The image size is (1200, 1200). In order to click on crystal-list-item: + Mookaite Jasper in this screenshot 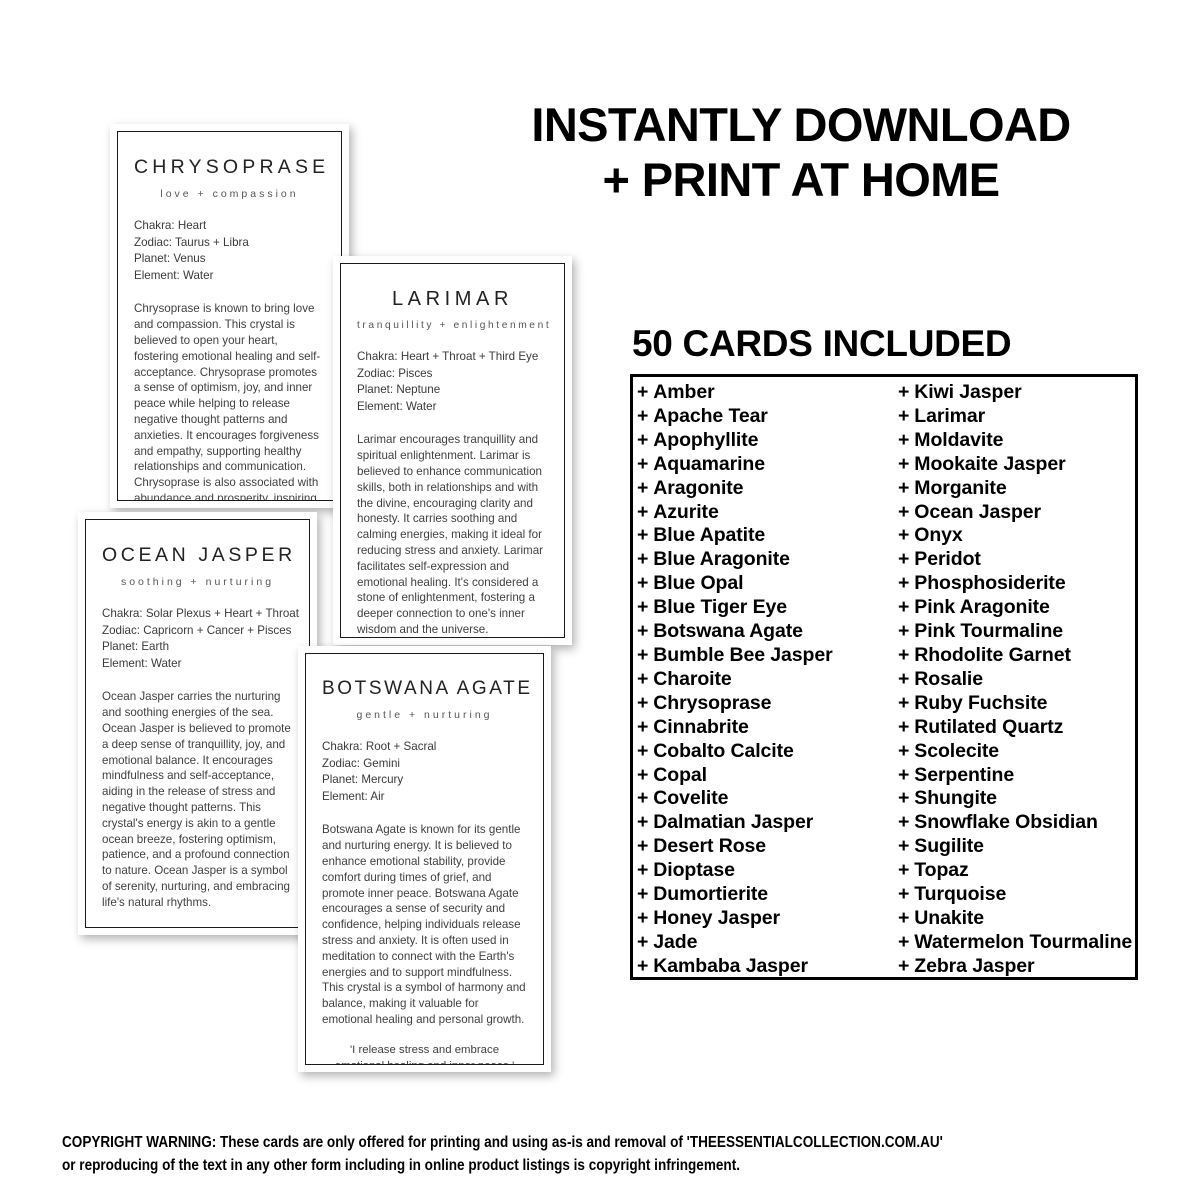, I will do `click(1015, 465)`.